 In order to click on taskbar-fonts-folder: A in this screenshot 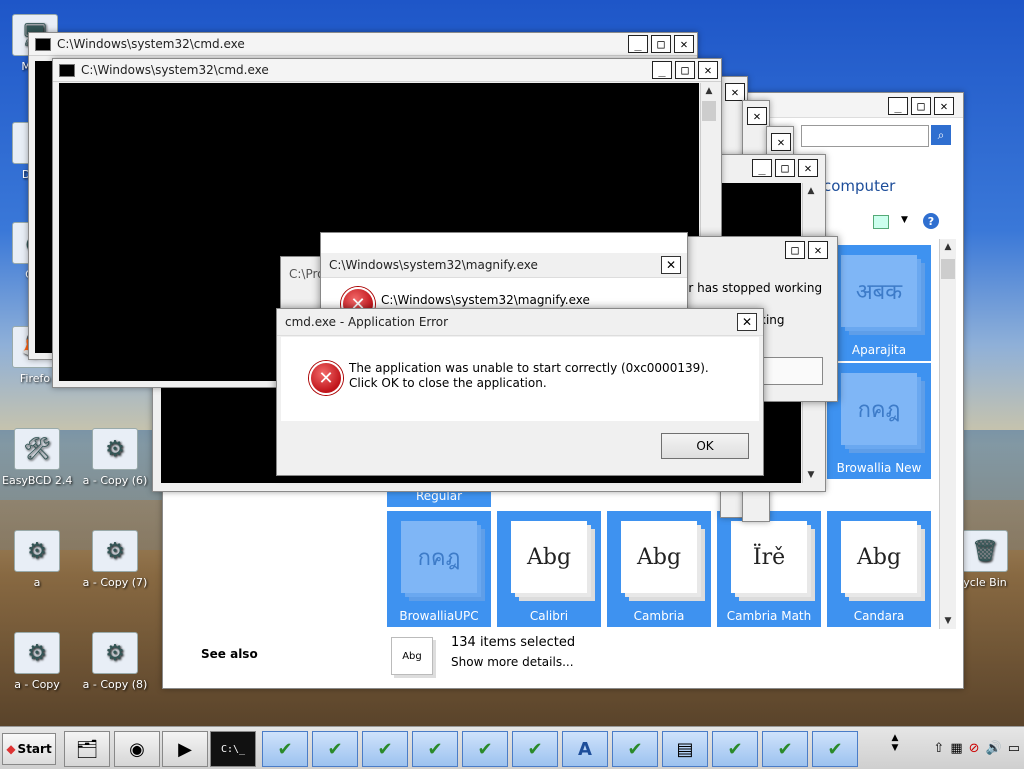, I will do `click(585, 749)`.